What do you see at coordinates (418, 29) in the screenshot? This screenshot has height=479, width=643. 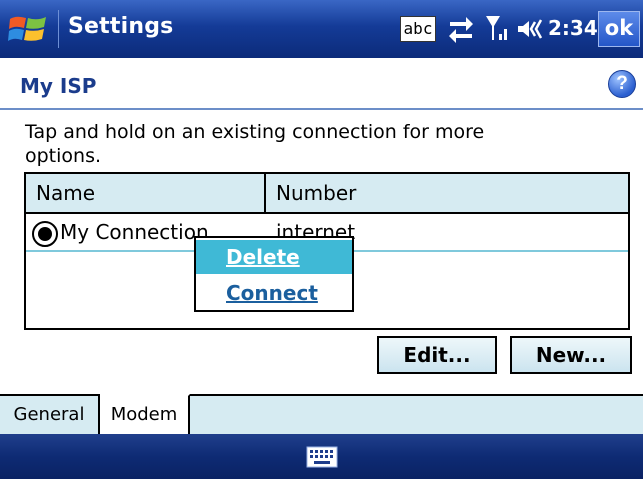 I see `input-method-icon: abc` at bounding box center [418, 29].